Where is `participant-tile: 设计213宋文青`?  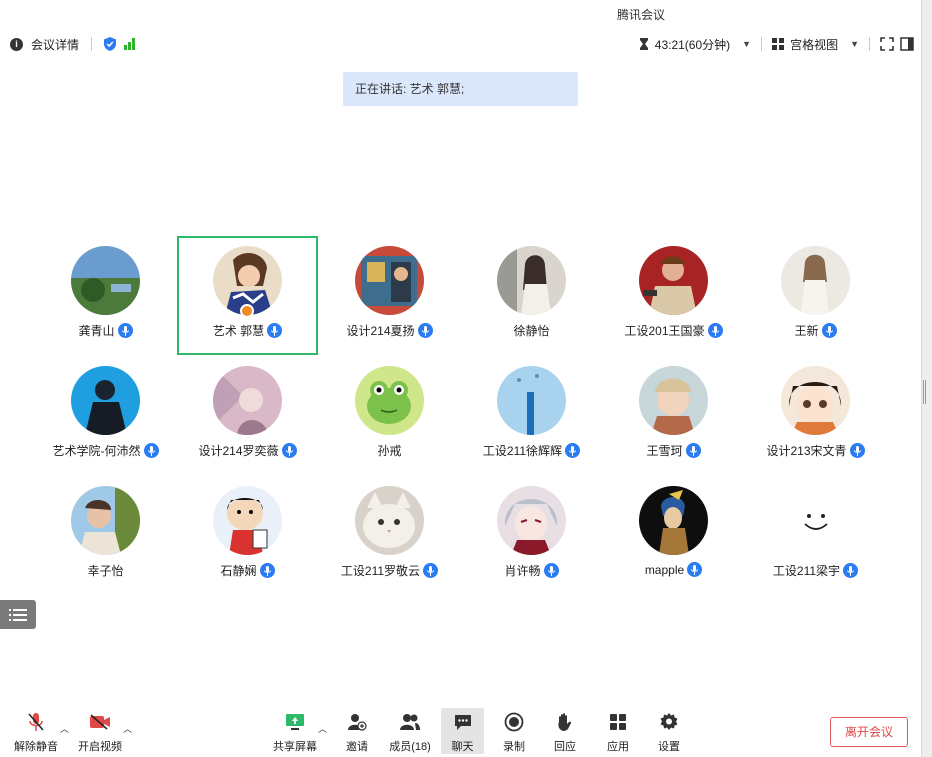 participant-tile: 设计213宋文青 is located at coordinates (815, 415).